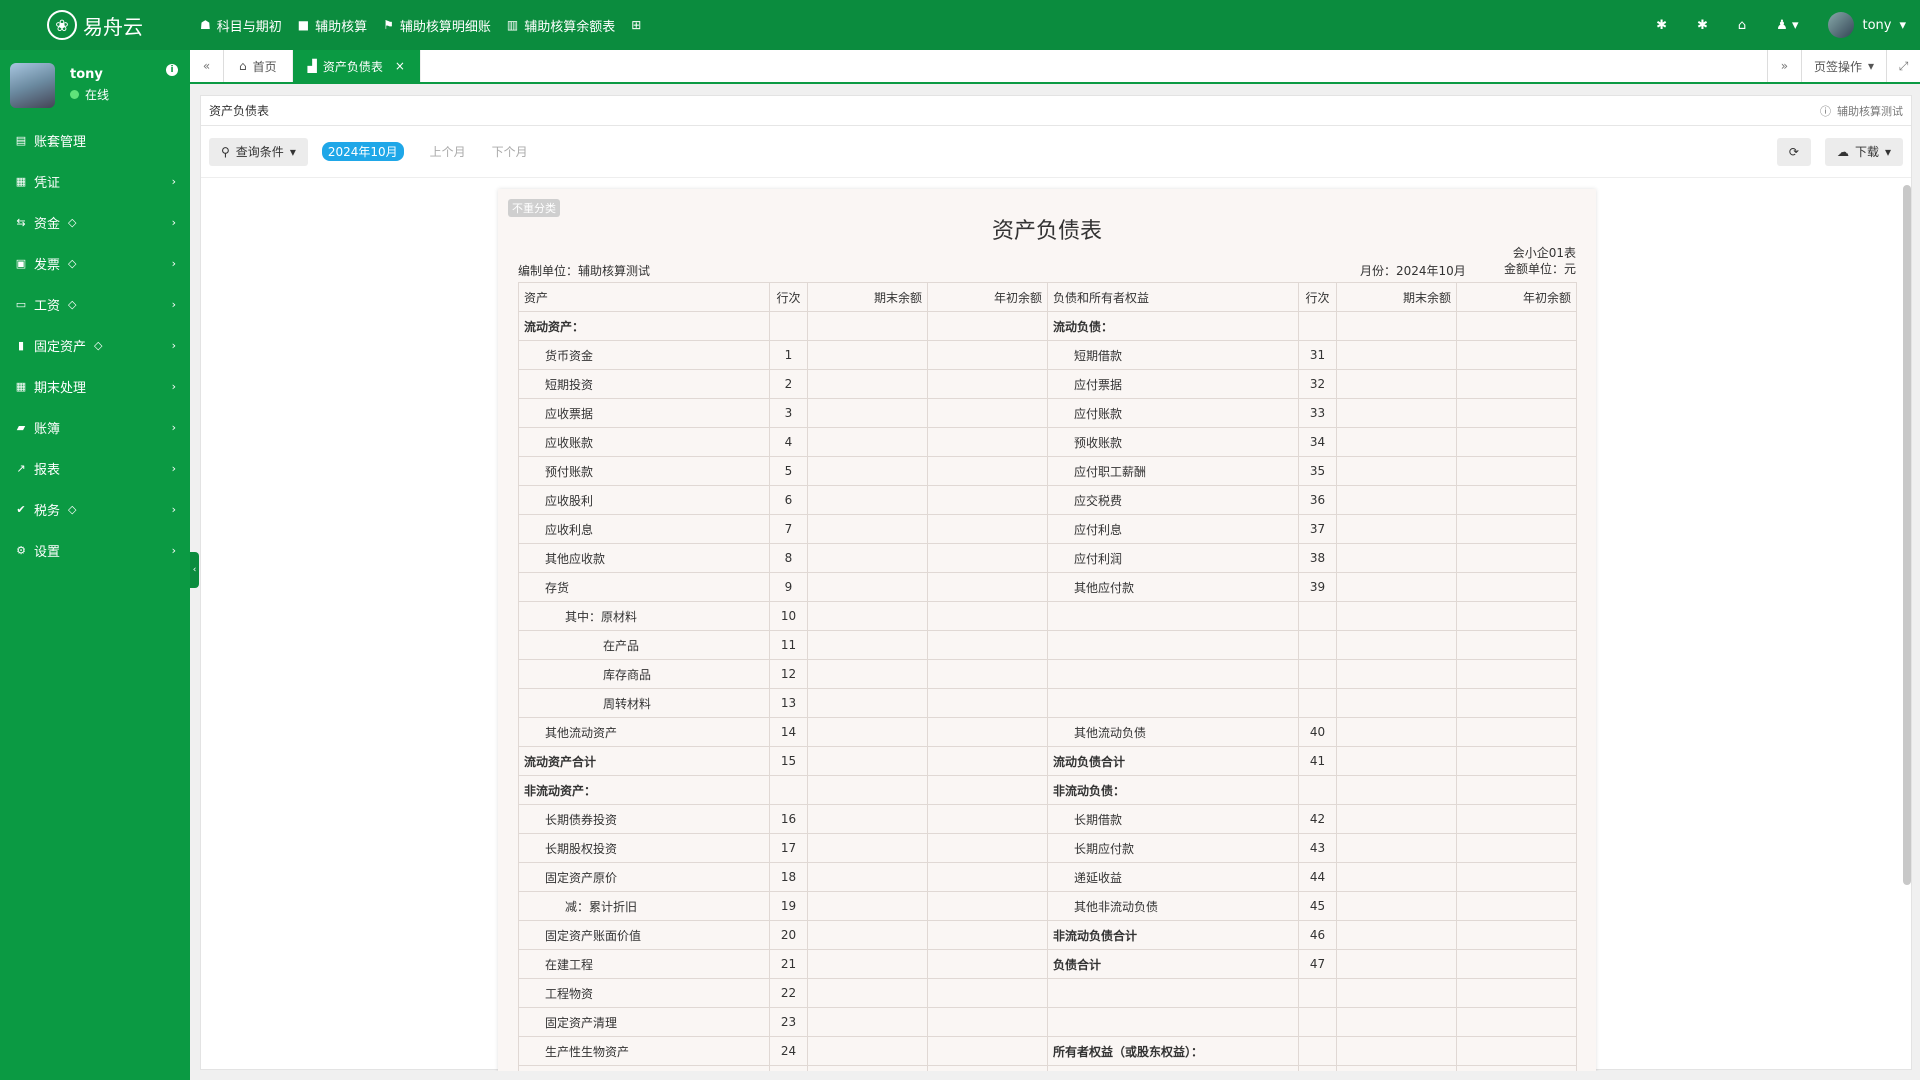  What do you see at coordinates (561, 25) in the screenshot?
I see `topnav-aux-balance: ▥ 辅助核算余额表` at bounding box center [561, 25].